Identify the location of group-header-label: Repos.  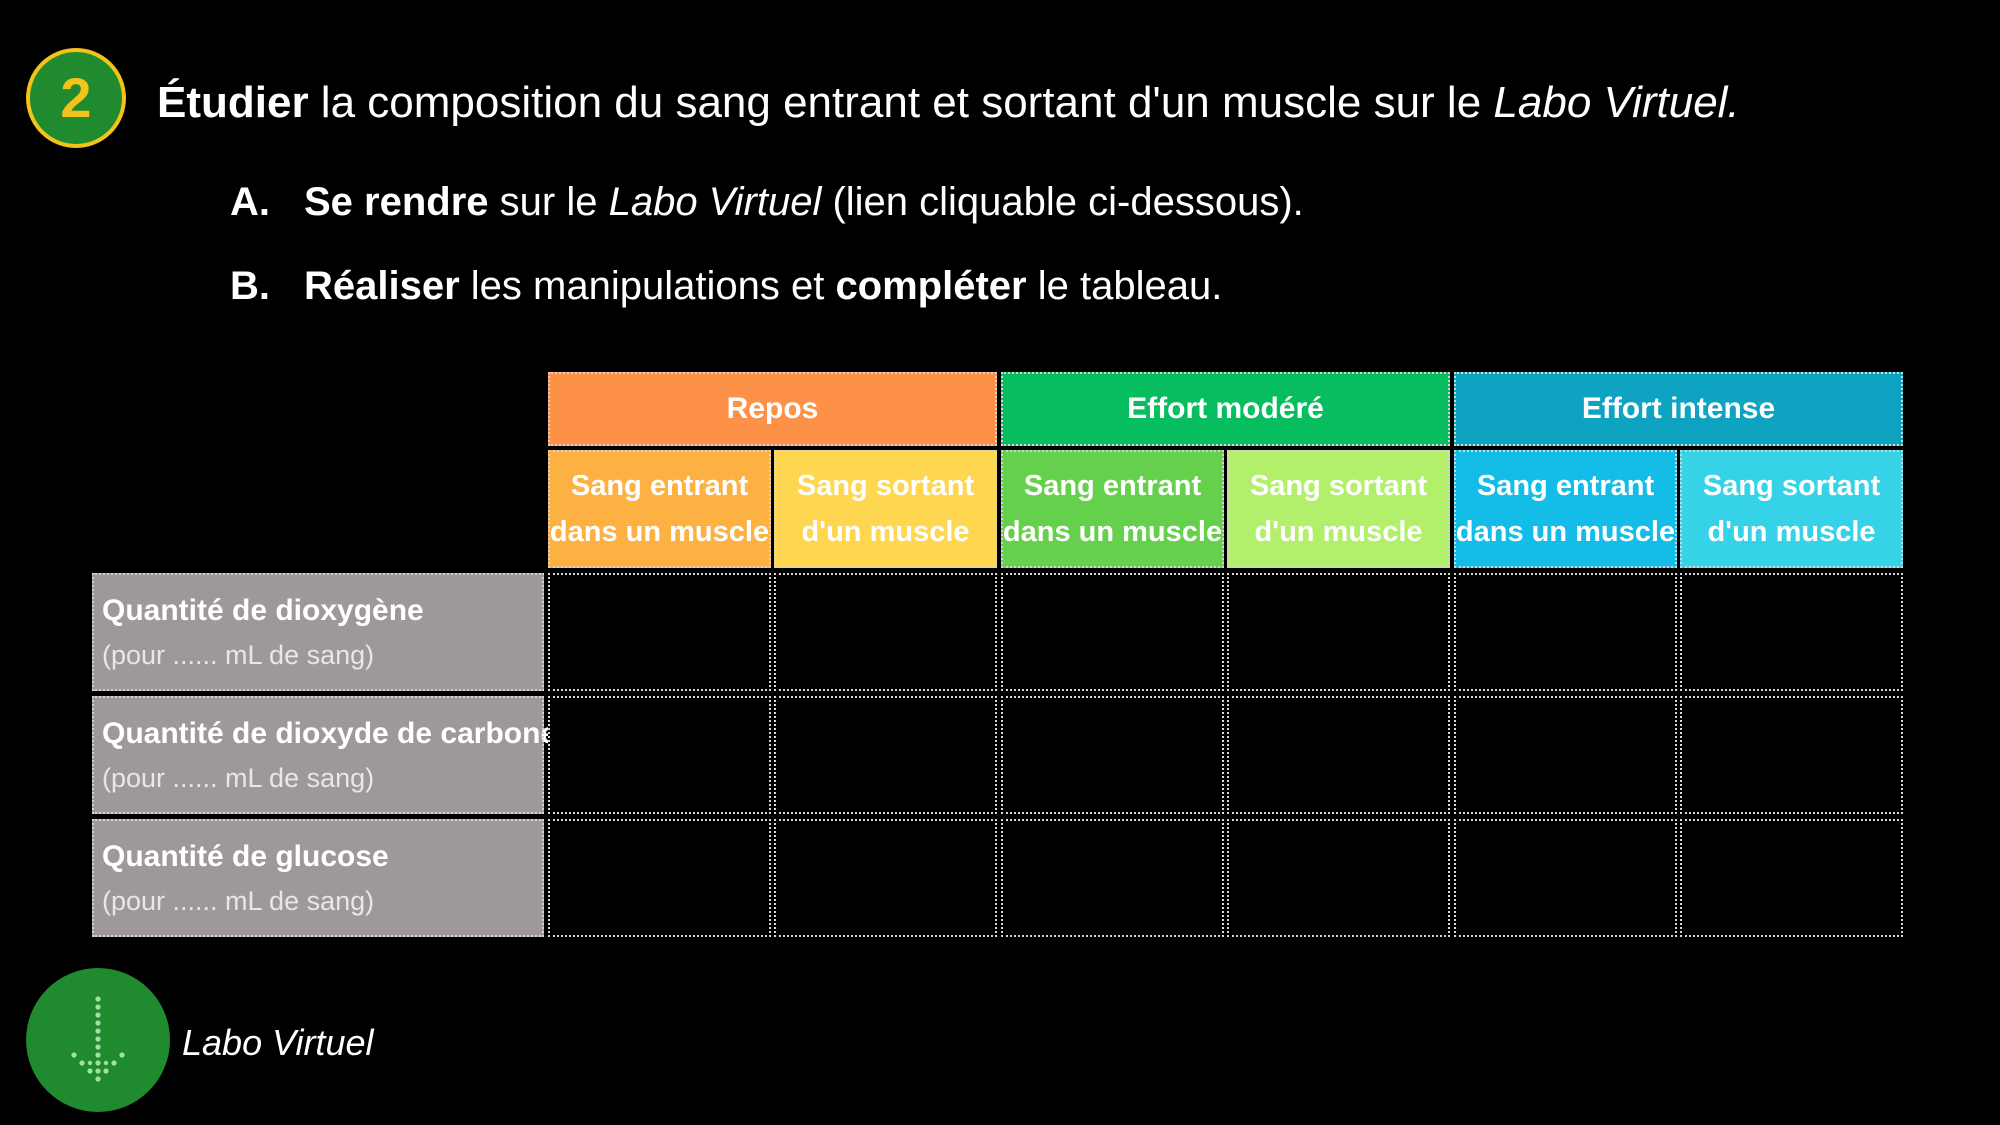
(772, 408).